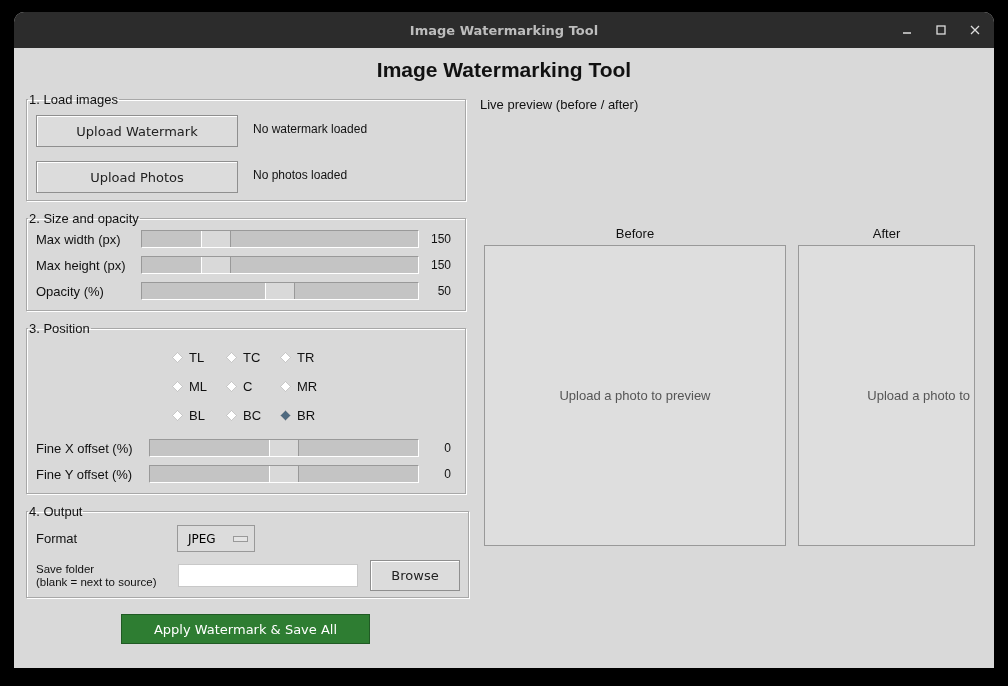 The image size is (1008, 686). I want to click on group-title: 1. Load images, so click(73, 99).